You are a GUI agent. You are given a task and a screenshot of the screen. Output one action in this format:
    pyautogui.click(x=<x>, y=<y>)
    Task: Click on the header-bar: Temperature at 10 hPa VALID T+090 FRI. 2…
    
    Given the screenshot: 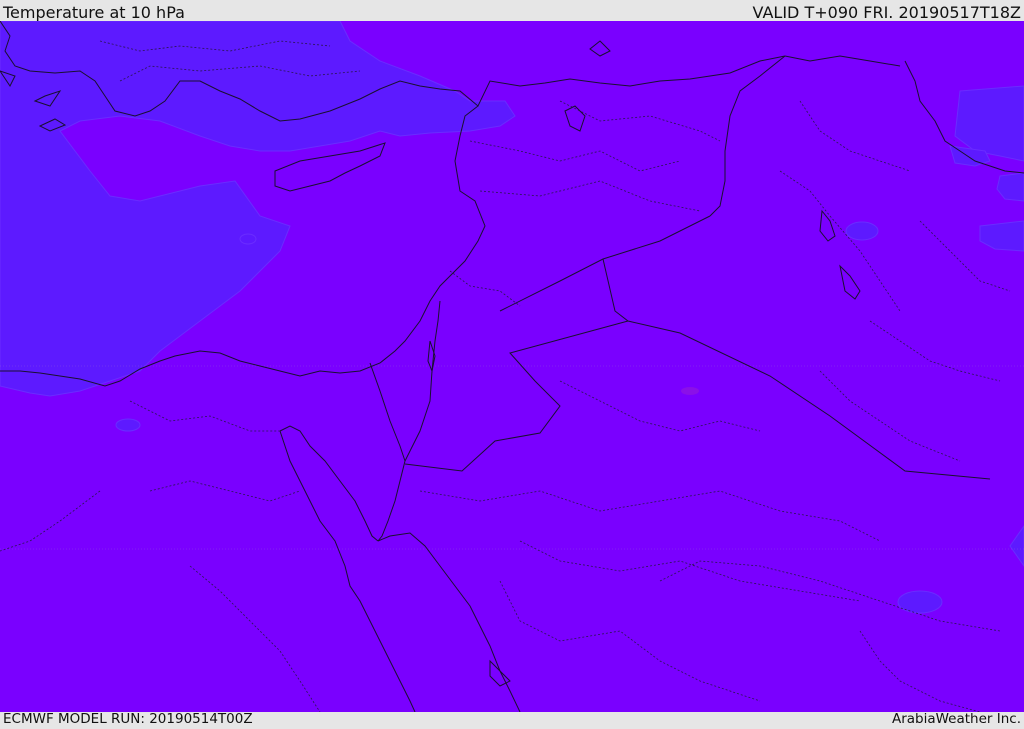 What is the action you would take?
    pyautogui.click(x=512, y=10)
    